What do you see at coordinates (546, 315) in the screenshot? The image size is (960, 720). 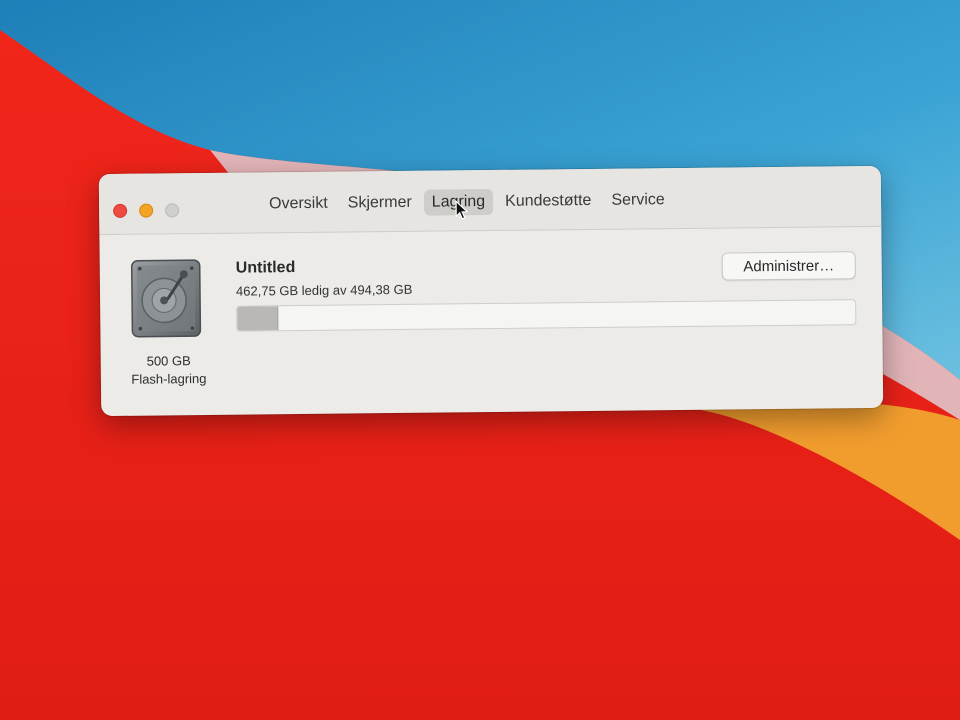 I see `storage-usage-bar` at bounding box center [546, 315].